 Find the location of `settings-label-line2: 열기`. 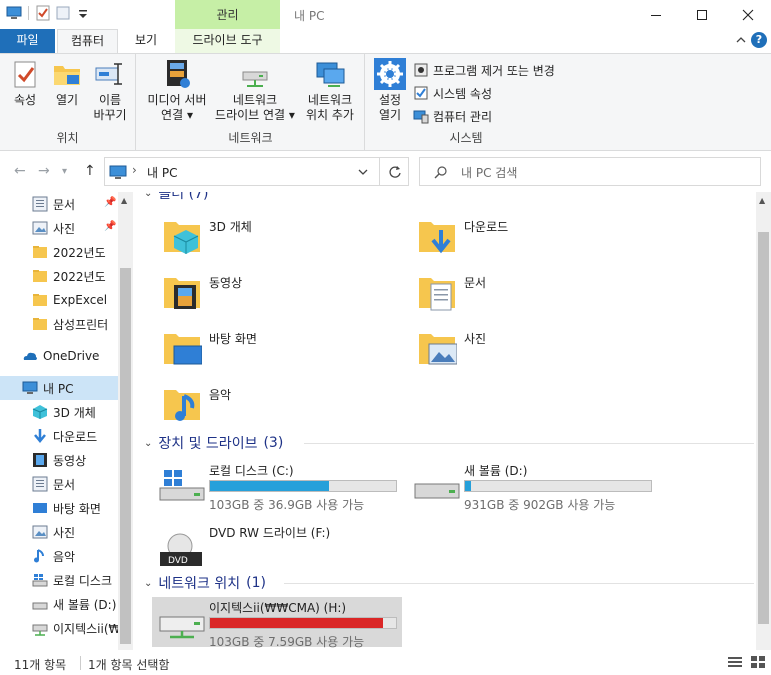

settings-label-line2: 열기 is located at coordinates (390, 115).